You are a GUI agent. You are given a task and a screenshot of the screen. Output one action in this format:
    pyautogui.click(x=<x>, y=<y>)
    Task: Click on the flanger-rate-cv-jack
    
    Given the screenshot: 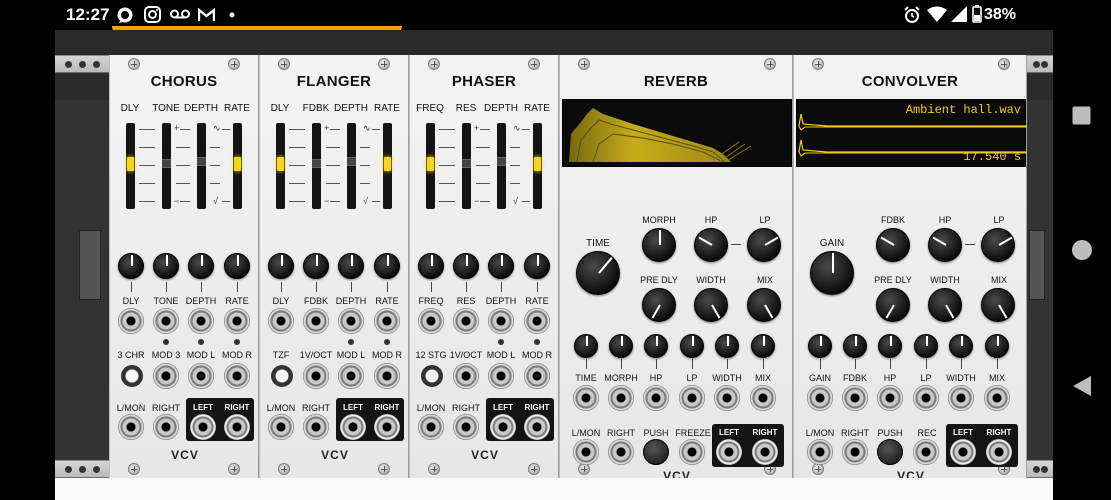 What is the action you would take?
    pyautogui.click(x=387, y=321)
    